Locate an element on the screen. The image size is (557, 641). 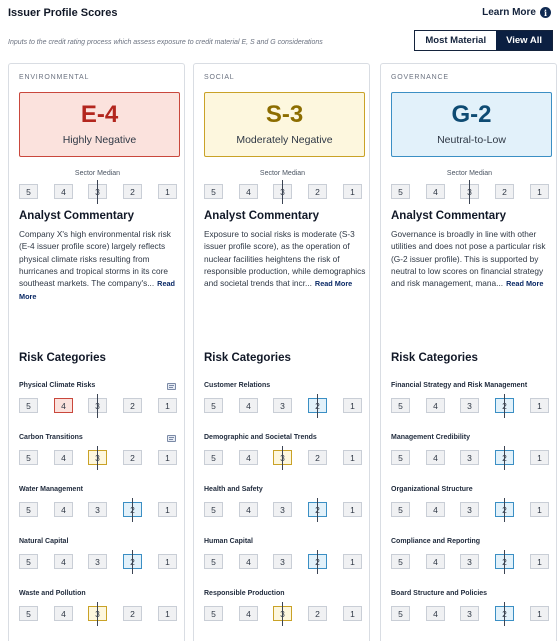
risk-category-name: Board Structure and Policies is located at coordinates (439, 593).